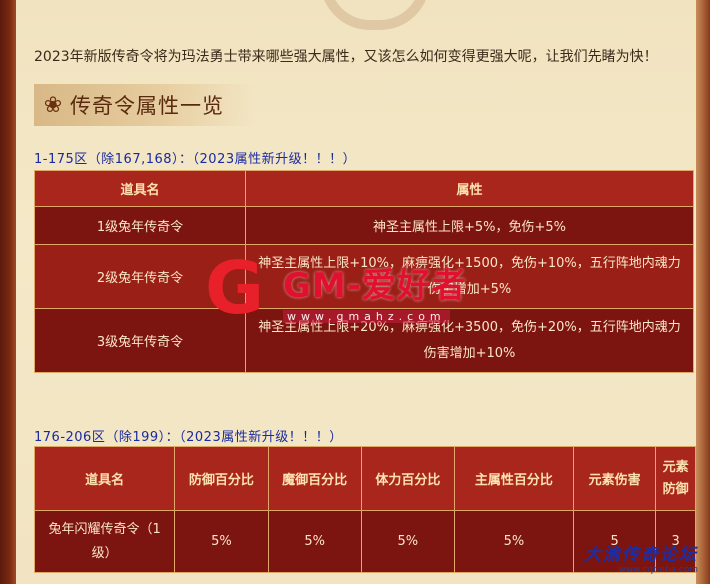 The height and width of the screenshot is (584, 710). Describe the element at coordinates (188, 437) in the screenshot. I see `table2-heading: 176-206区（除199）：（2023属性新升级！！！）` at that location.